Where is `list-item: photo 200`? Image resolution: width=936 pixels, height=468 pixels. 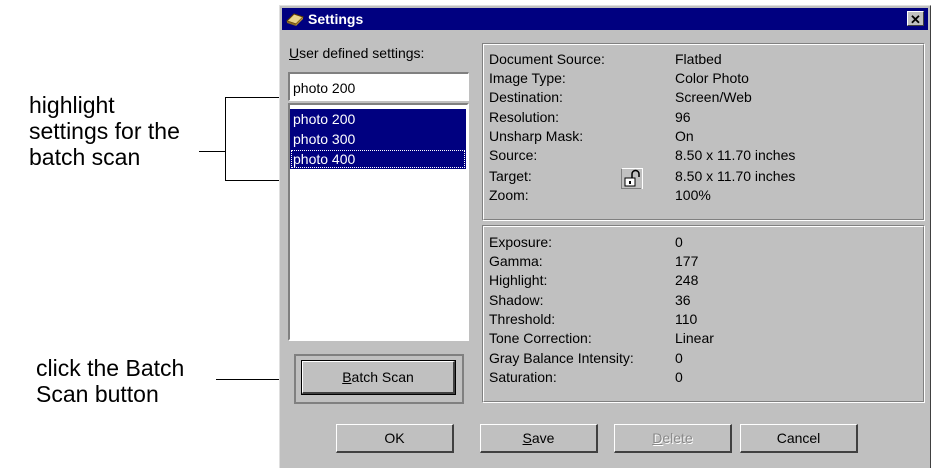
list-item: photo 200 is located at coordinates (378, 119).